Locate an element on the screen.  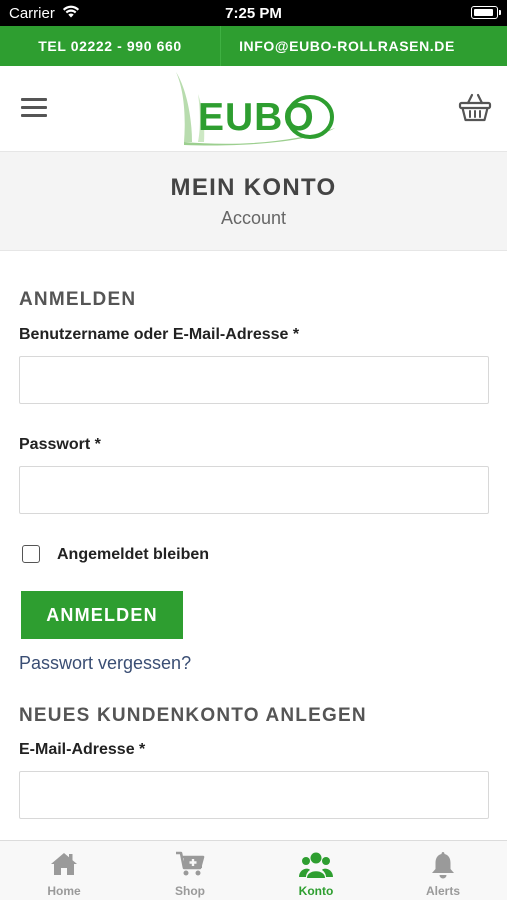
page-title-area: MEIN KONTO Account is located at coordinates (253, 201).